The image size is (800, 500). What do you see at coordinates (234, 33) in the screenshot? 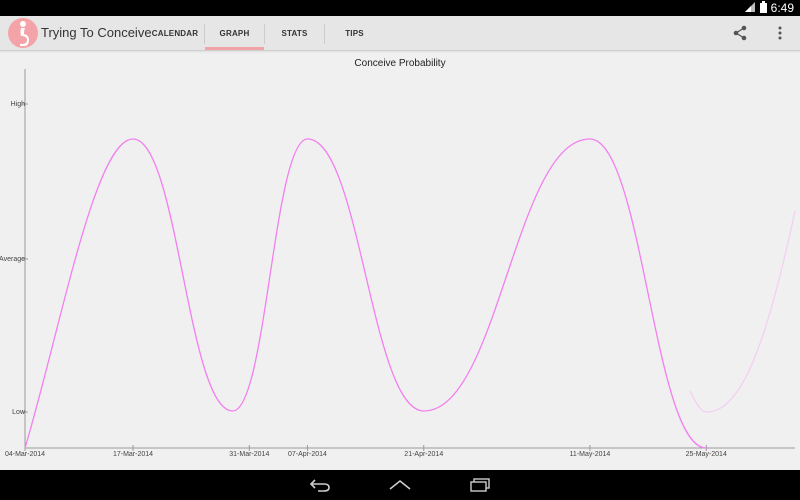
I see `tab-graph: GRAPH` at bounding box center [234, 33].